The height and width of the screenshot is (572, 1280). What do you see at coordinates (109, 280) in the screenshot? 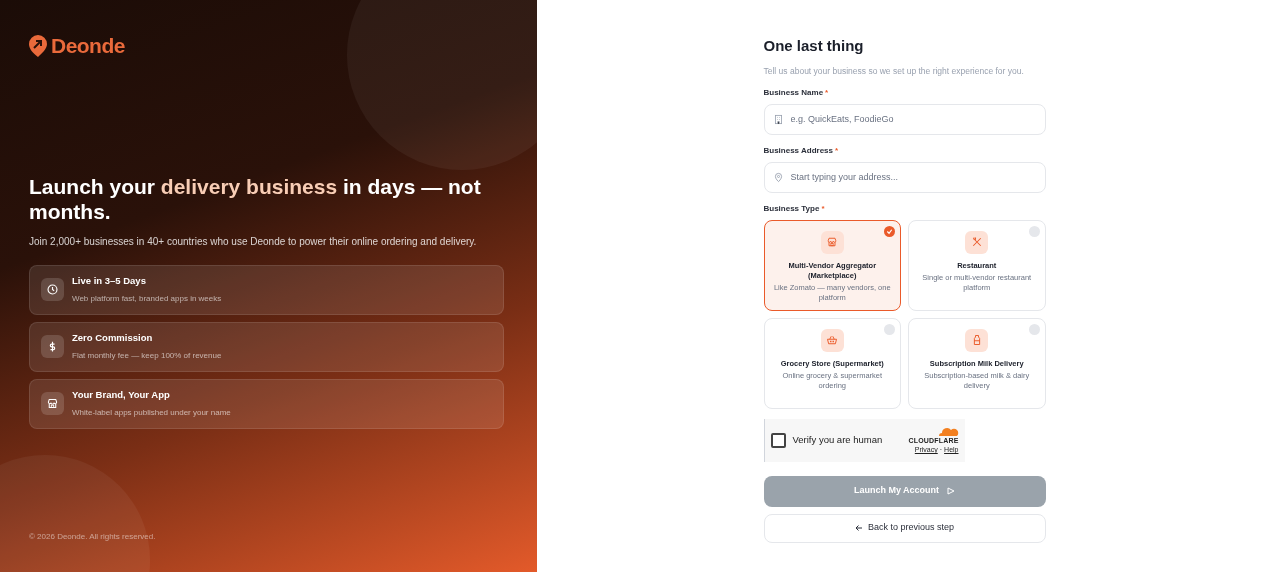
I see `feature-title: Live in 3–5 Days` at bounding box center [109, 280].